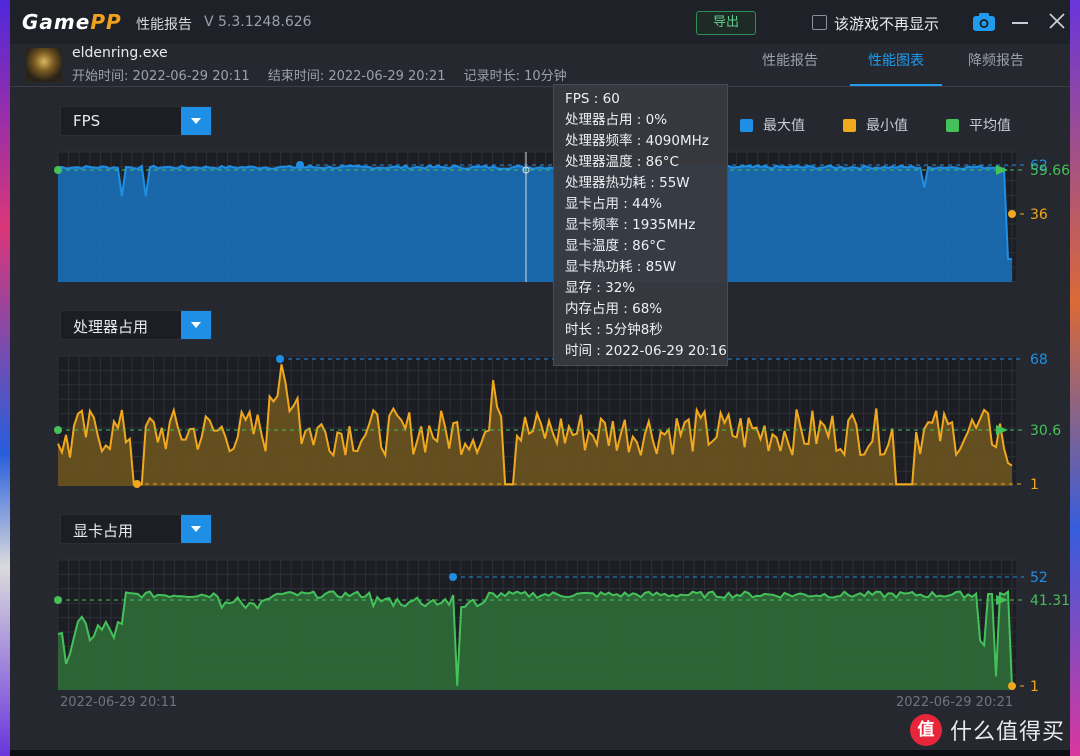 The height and width of the screenshot is (756, 1080). What do you see at coordinates (615, 246) in the screenshot?
I see `tooltip-line: 显卡温度 : 86°C` at bounding box center [615, 246].